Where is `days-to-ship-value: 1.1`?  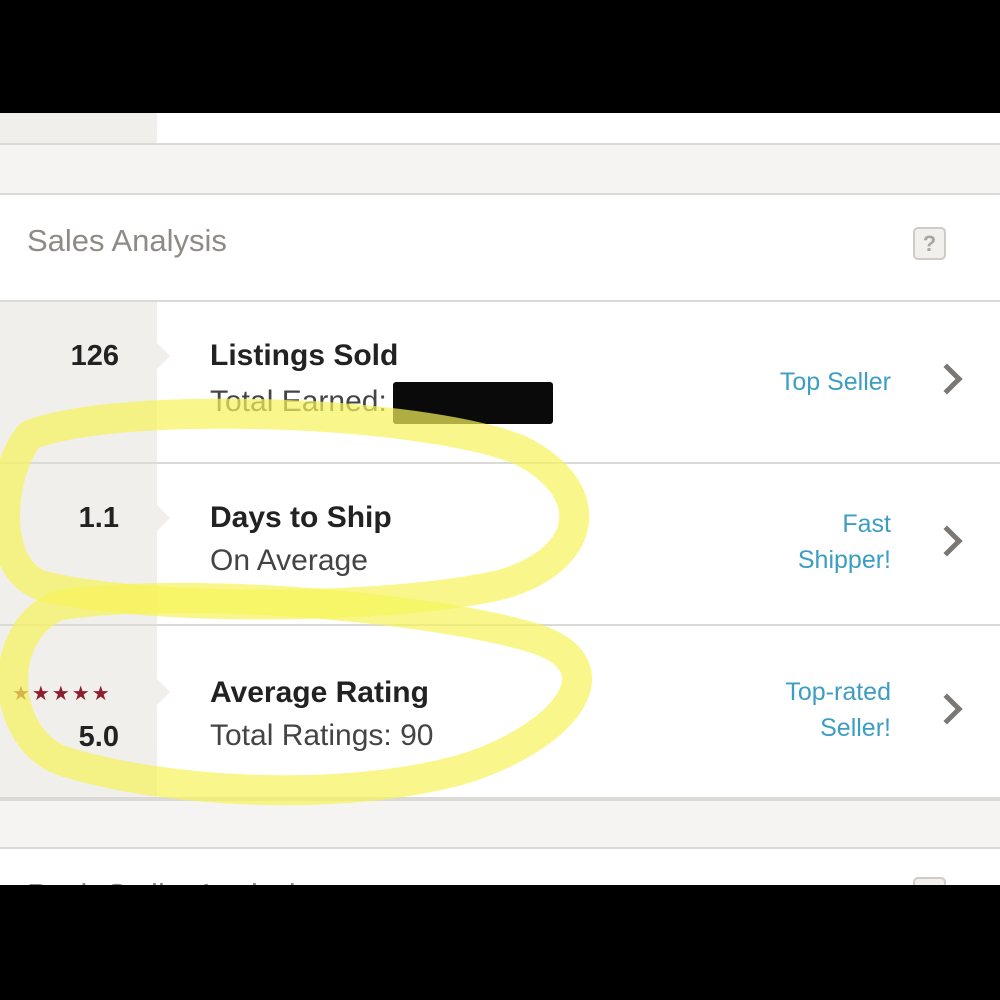 days-to-ship-value: 1.1 is located at coordinates (98, 518).